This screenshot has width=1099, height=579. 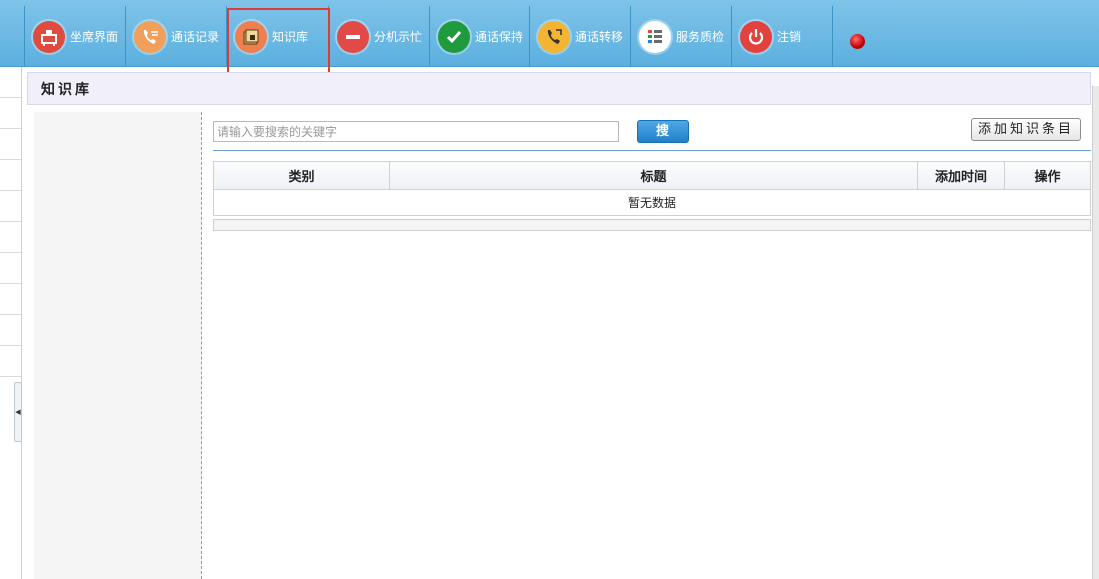 What do you see at coordinates (150, 36) in the screenshot?
I see `phone-call-record-icon` at bounding box center [150, 36].